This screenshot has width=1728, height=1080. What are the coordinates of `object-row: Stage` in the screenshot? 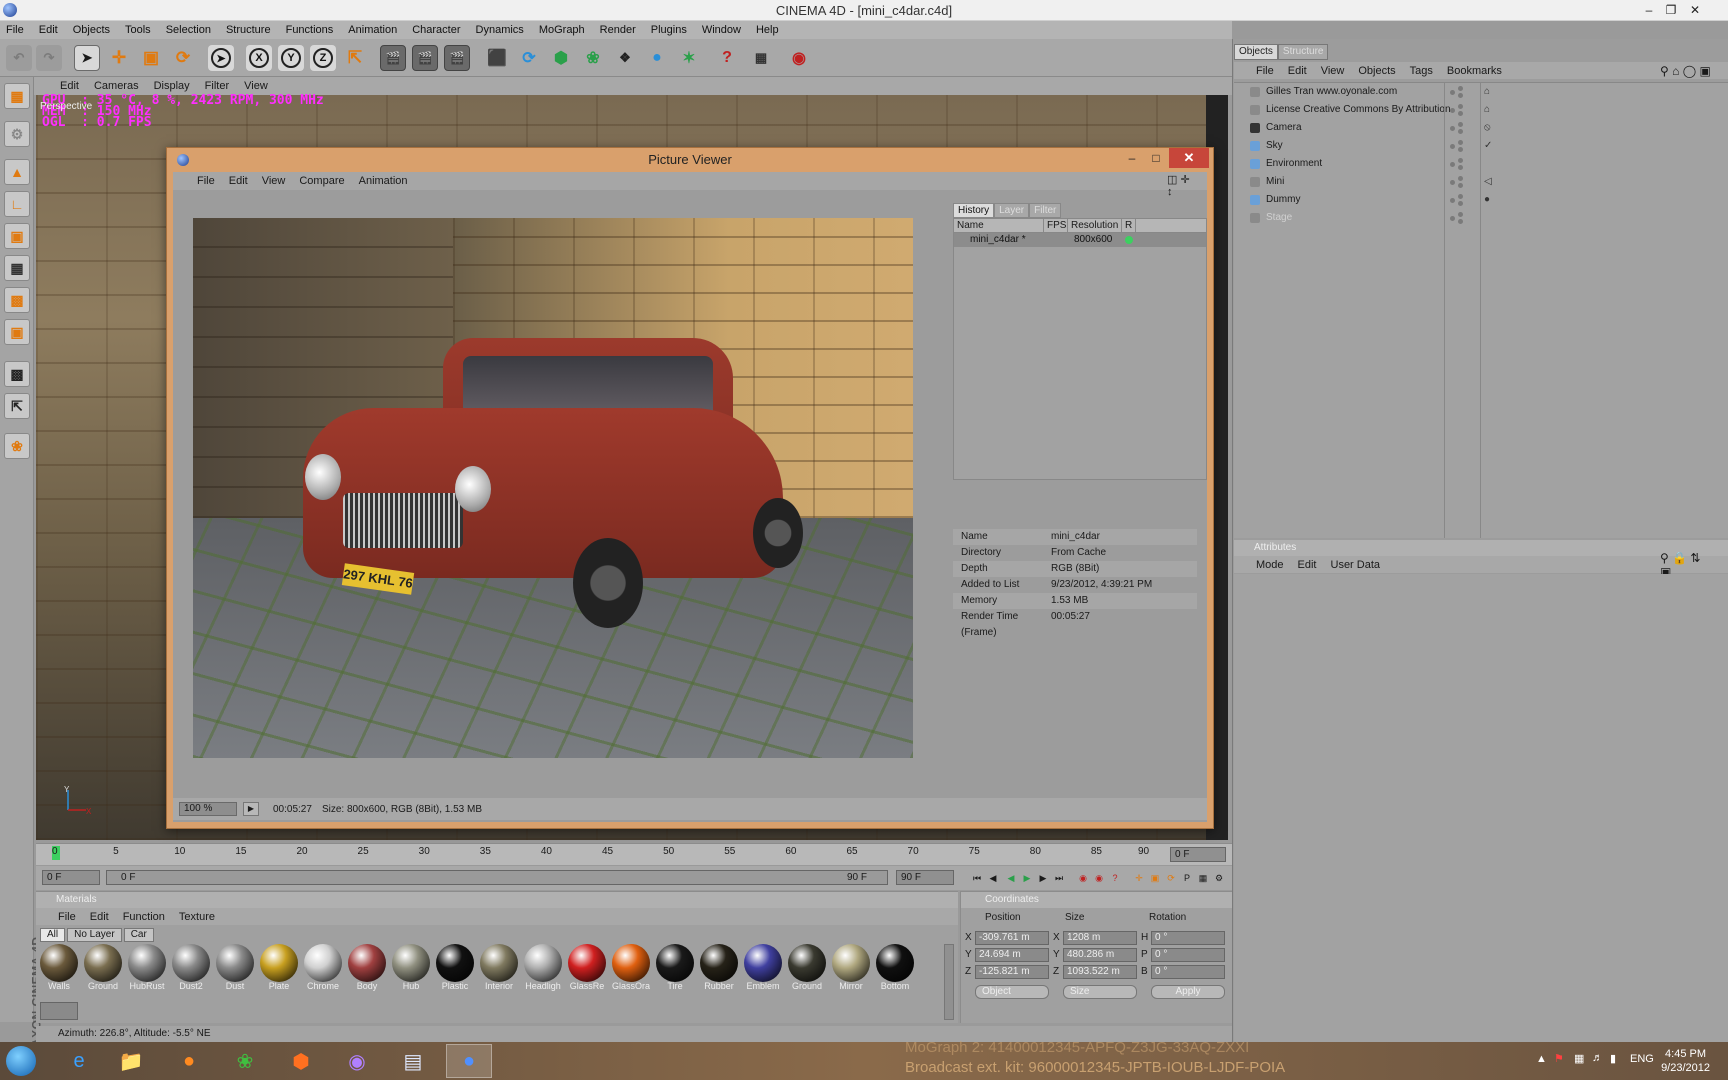 It's located at (1481, 218).